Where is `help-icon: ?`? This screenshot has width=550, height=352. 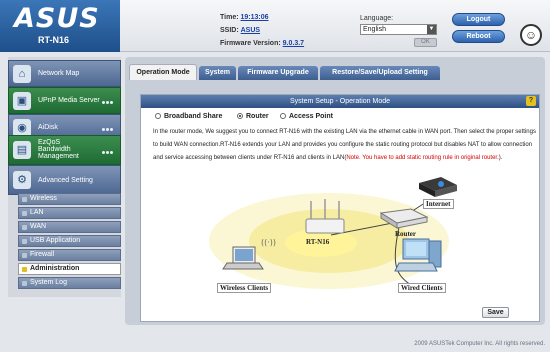 help-icon: ? is located at coordinates (531, 101).